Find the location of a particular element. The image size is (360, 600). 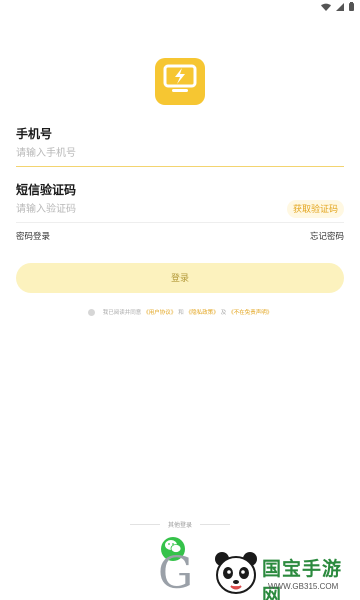

agreement-and: 和 is located at coordinates (181, 313).